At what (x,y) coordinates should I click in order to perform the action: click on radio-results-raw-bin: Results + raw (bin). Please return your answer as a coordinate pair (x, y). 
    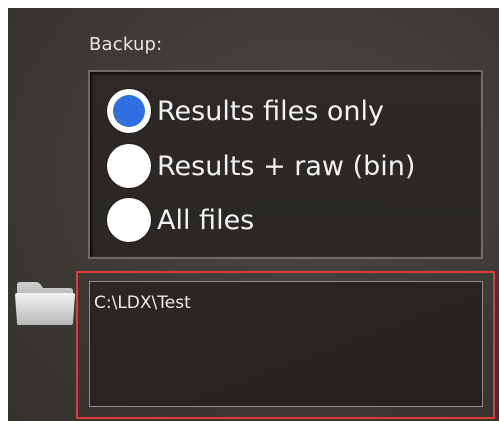
    Looking at the image, I should click on (261, 166).